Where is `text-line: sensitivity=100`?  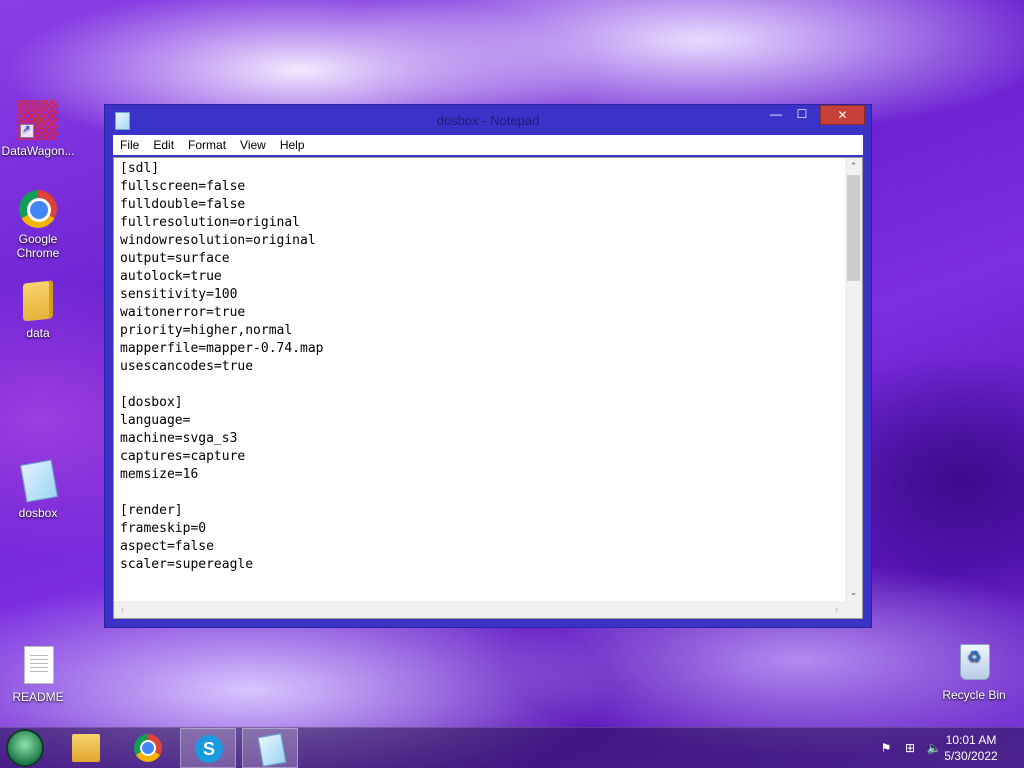
text-line: sensitivity=100 is located at coordinates (481, 295).